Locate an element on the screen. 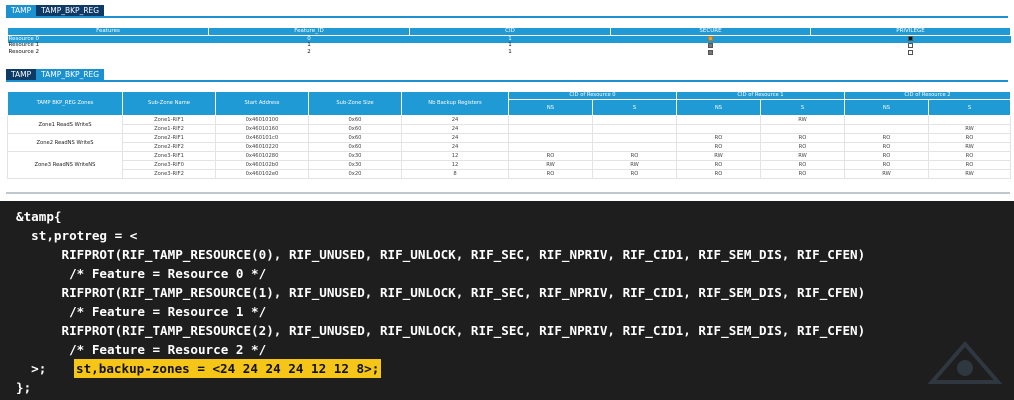 This screenshot has height=400, width=1014. resource-row: Resource 2 2 1 is located at coordinates (509, 53).